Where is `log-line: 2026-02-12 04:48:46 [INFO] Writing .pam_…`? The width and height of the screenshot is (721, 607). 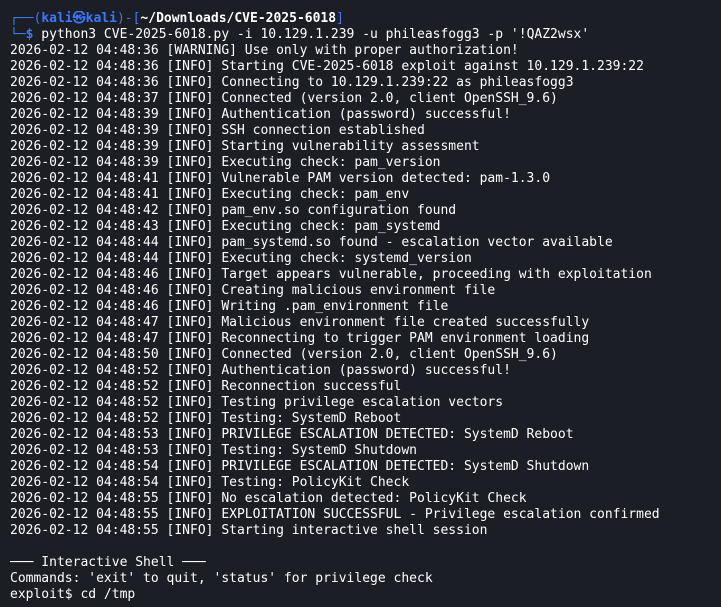 log-line: 2026-02-12 04:48:46 [INFO] Writing .pam_… is located at coordinates (229, 306).